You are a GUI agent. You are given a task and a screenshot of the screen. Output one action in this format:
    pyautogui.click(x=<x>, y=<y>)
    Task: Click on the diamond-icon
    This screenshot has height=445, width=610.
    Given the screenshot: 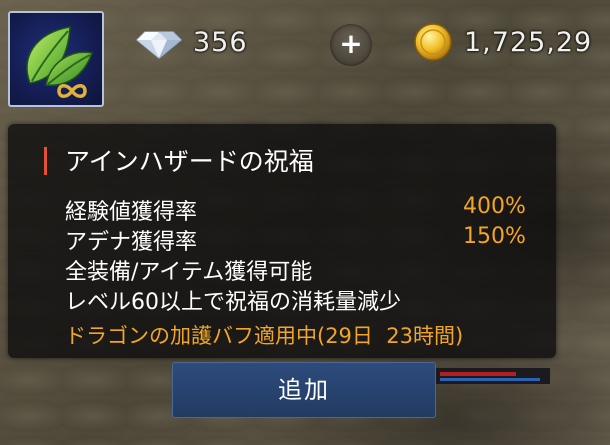 What is the action you would take?
    pyautogui.click(x=159, y=45)
    